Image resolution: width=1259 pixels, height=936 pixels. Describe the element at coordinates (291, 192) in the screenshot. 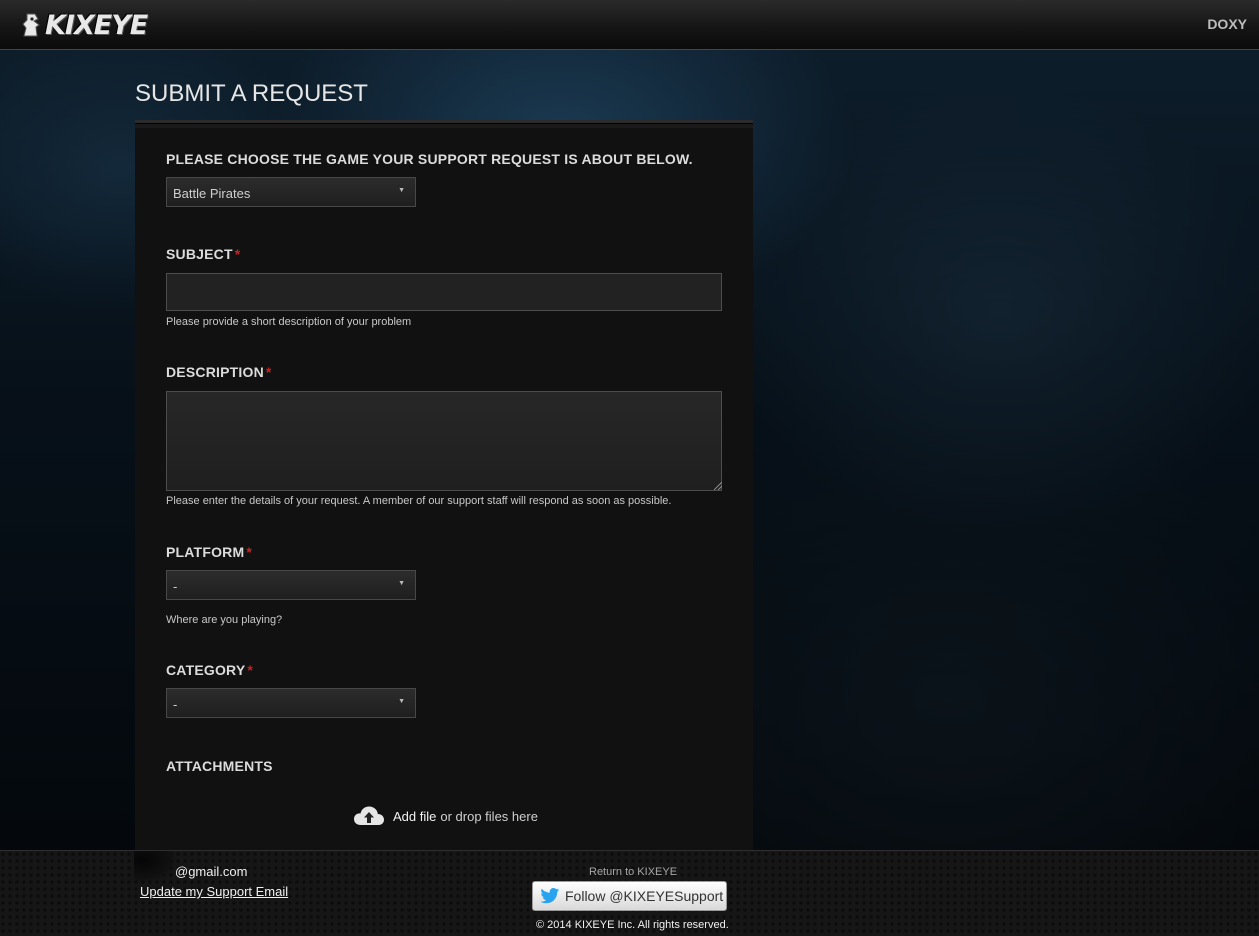

I see `game-select: Battle Pirates ▼` at that location.